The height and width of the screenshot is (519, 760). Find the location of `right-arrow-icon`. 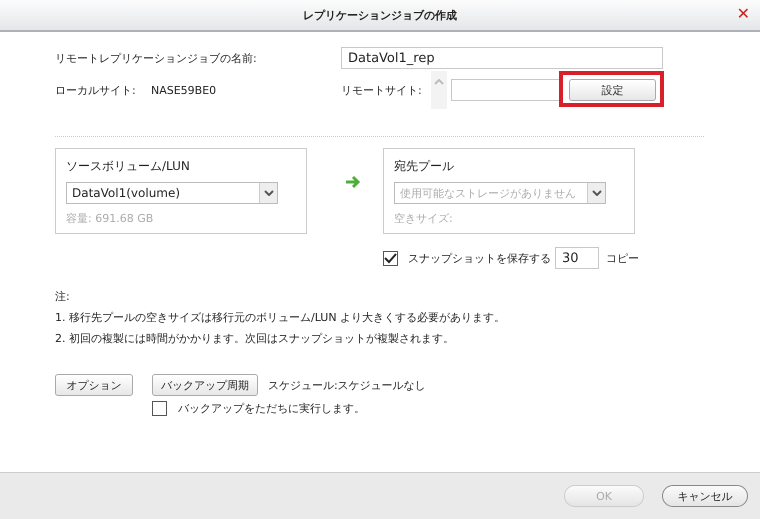

right-arrow-icon is located at coordinates (353, 182).